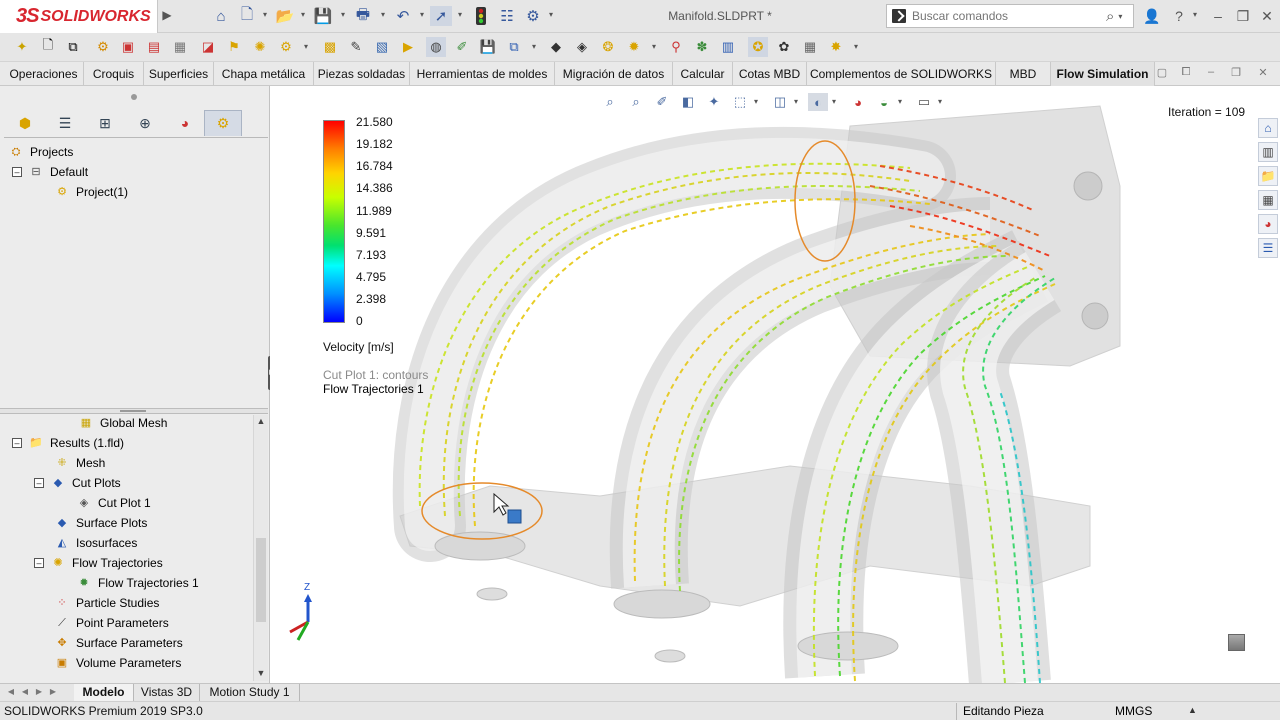 This screenshot has height=720, width=1280. Describe the element at coordinates (260, 47) in the screenshot. I see `global-goal-icon: ✺` at that location.